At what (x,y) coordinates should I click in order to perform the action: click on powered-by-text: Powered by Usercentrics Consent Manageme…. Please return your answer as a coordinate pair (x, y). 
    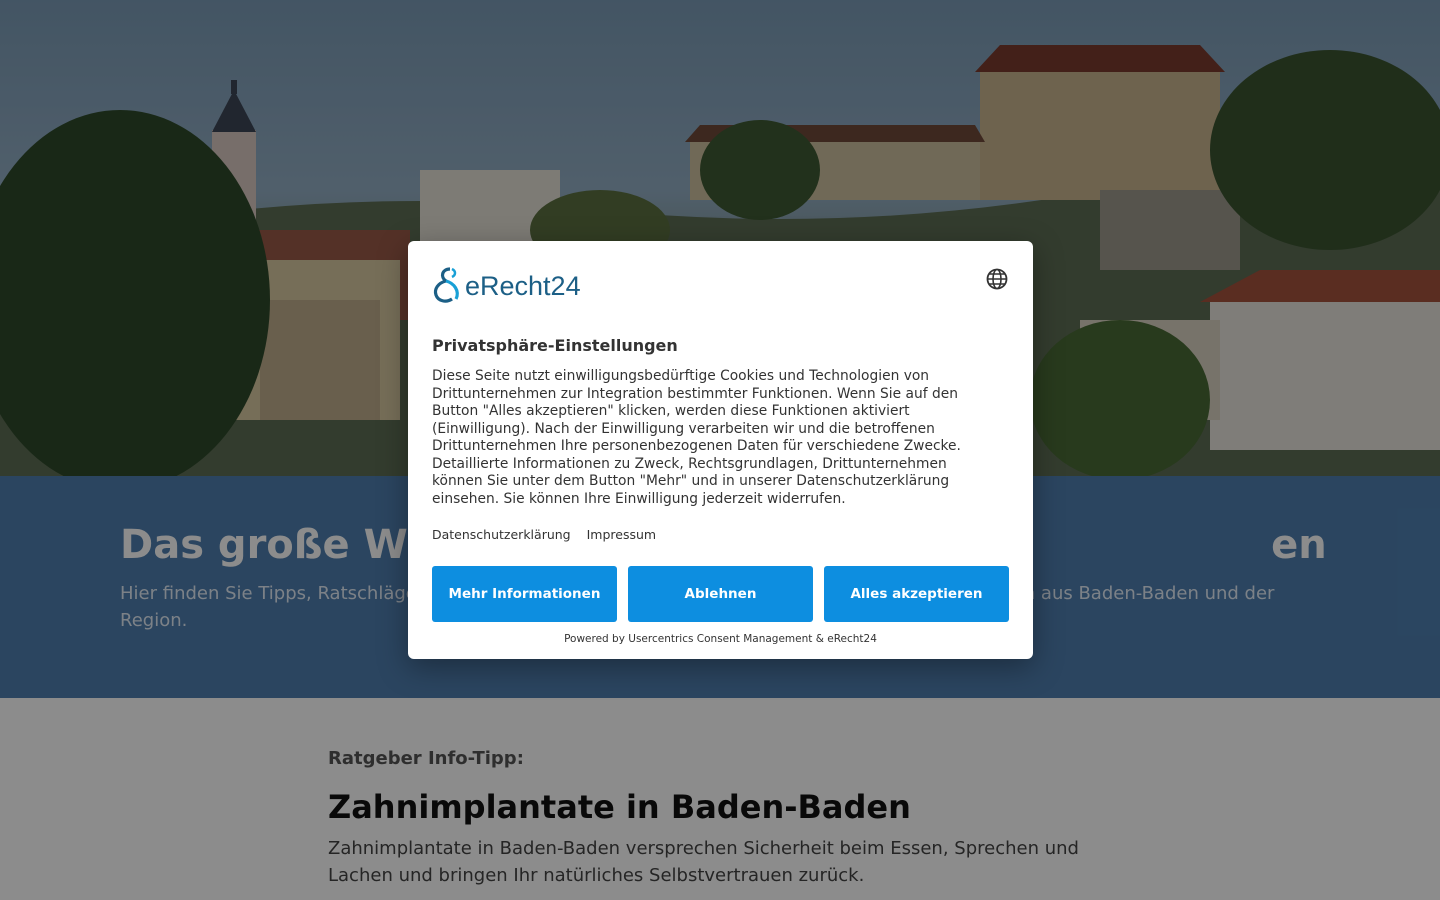
    Looking at the image, I should click on (720, 639).